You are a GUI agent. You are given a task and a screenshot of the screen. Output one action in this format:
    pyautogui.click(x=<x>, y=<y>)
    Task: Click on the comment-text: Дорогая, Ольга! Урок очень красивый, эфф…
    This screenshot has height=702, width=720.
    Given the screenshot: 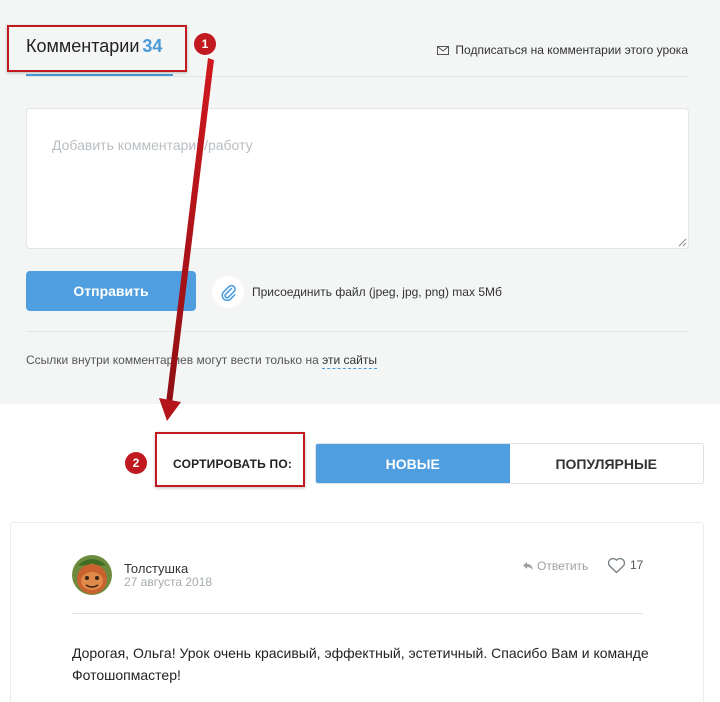 What is the action you would take?
    pyautogui.click(x=360, y=664)
    